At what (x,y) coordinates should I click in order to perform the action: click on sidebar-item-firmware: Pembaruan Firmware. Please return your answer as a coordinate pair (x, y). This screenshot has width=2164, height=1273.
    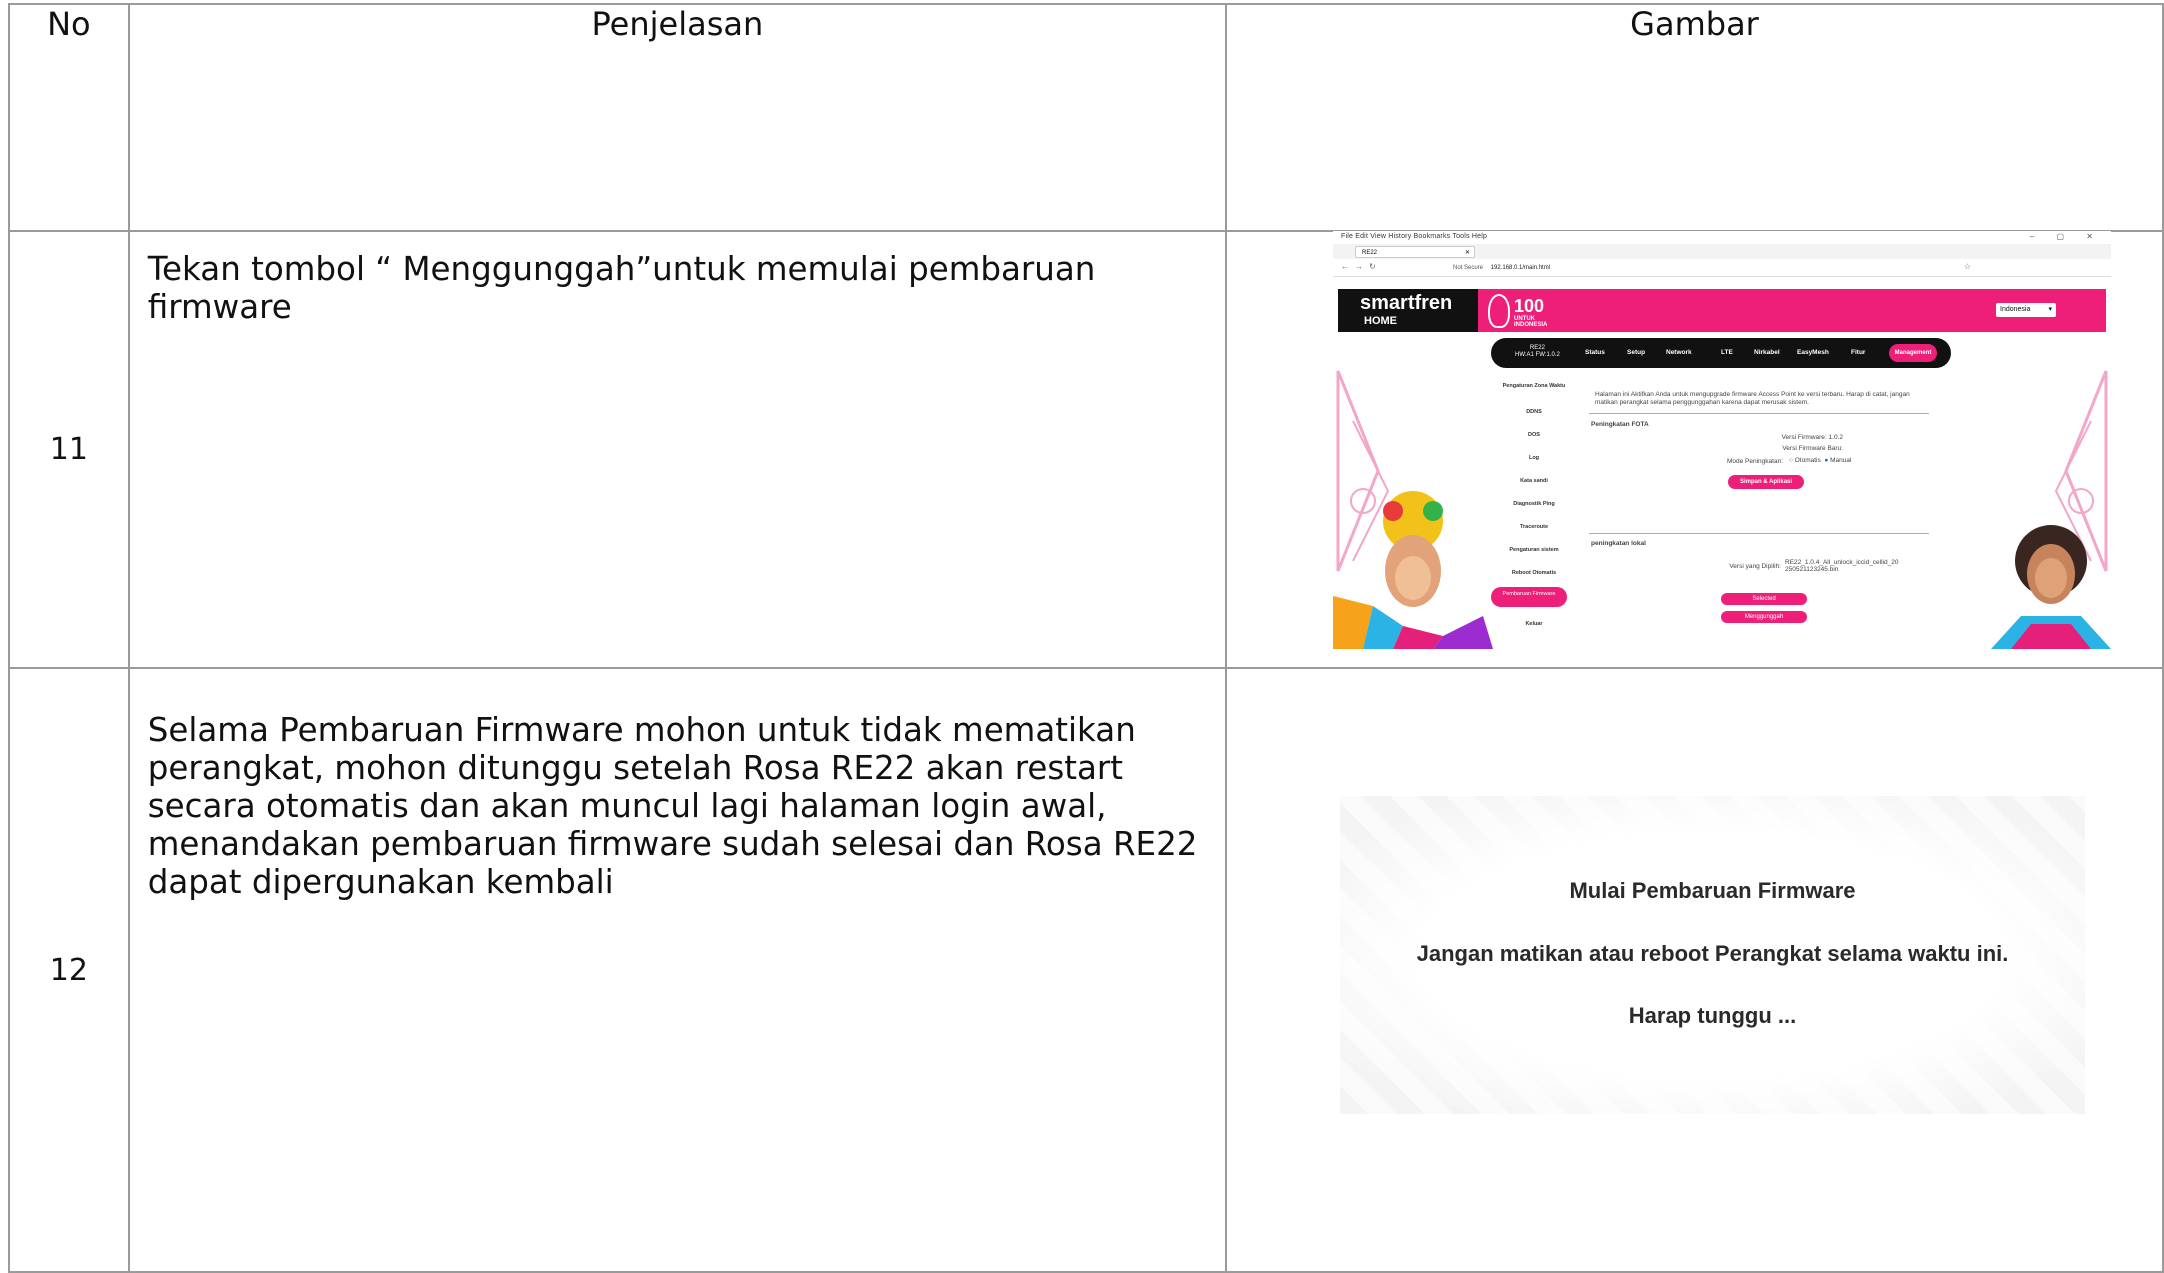
    Looking at the image, I should click on (1529, 597).